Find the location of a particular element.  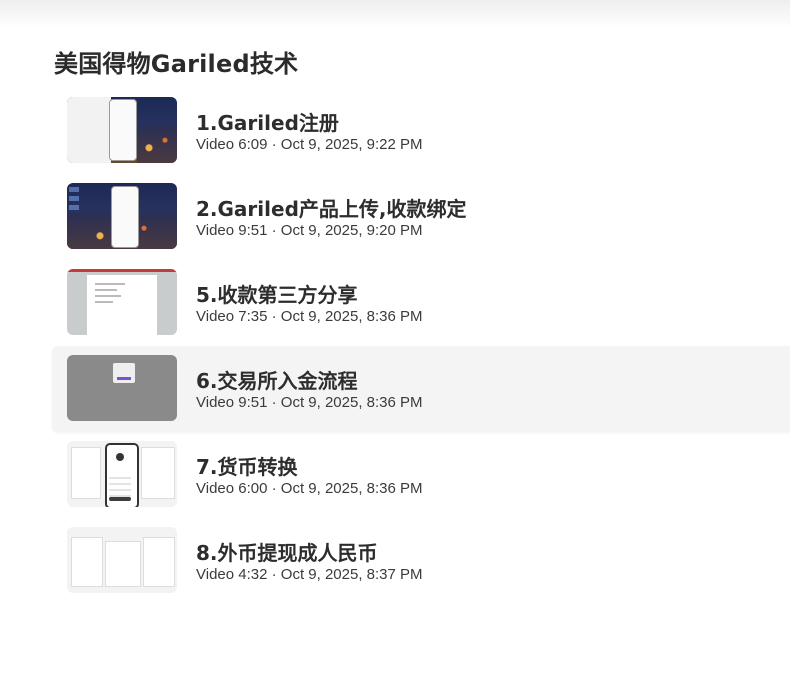

video-meta: Video 9:51 · Oct 9, 2025, 8:36 PM is located at coordinates (309, 402).